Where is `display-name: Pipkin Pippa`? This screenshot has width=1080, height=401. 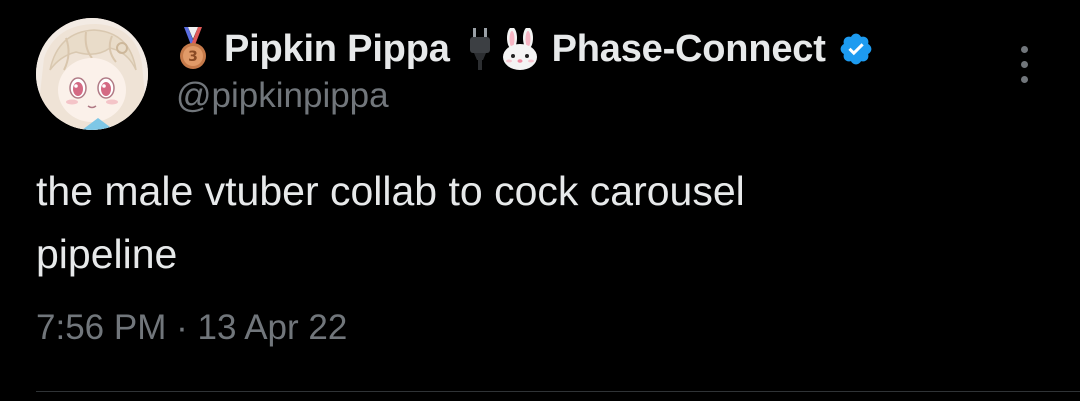 display-name: Pipkin Pippa is located at coordinates (337, 49).